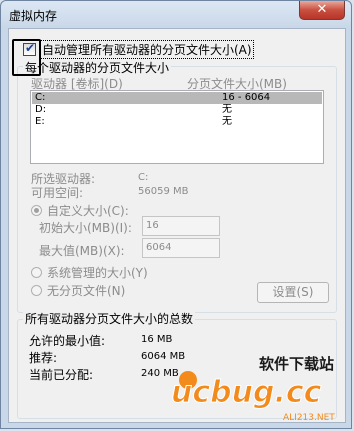 The width and height of the screenshot is (354, 431). Describe the element at coordinates (160, 373) in the screenshot. I see `current-allocated-value: 240 MB` at that location.